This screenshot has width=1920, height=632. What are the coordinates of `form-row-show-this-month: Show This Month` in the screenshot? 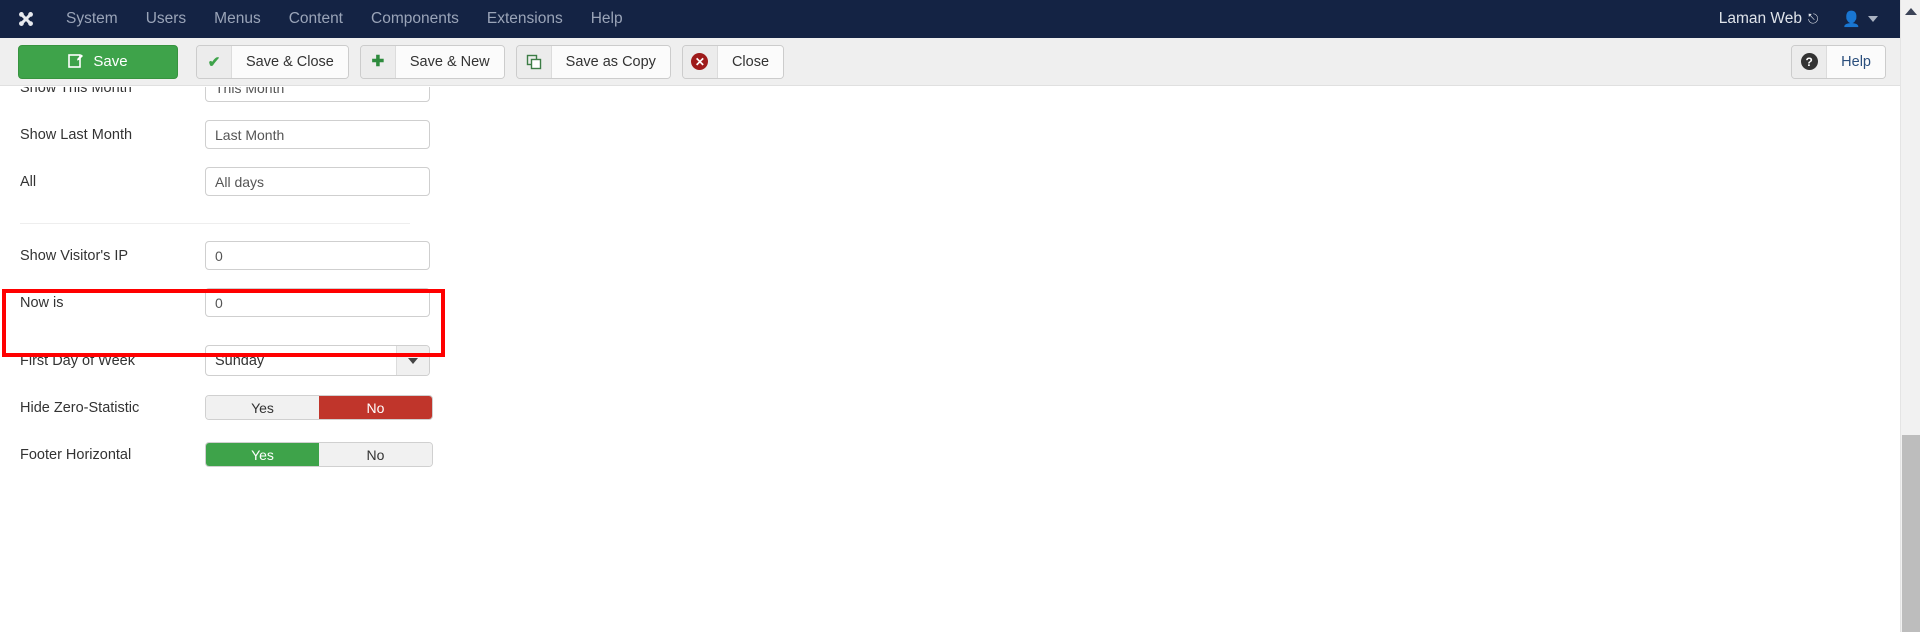 It's located at (950, 99).